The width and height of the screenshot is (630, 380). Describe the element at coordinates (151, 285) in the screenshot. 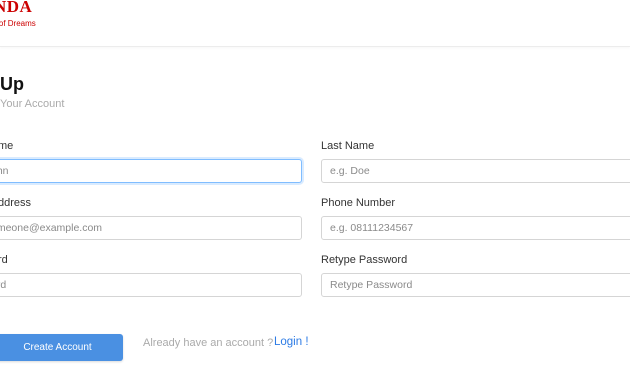

I see `password-input` at that location.